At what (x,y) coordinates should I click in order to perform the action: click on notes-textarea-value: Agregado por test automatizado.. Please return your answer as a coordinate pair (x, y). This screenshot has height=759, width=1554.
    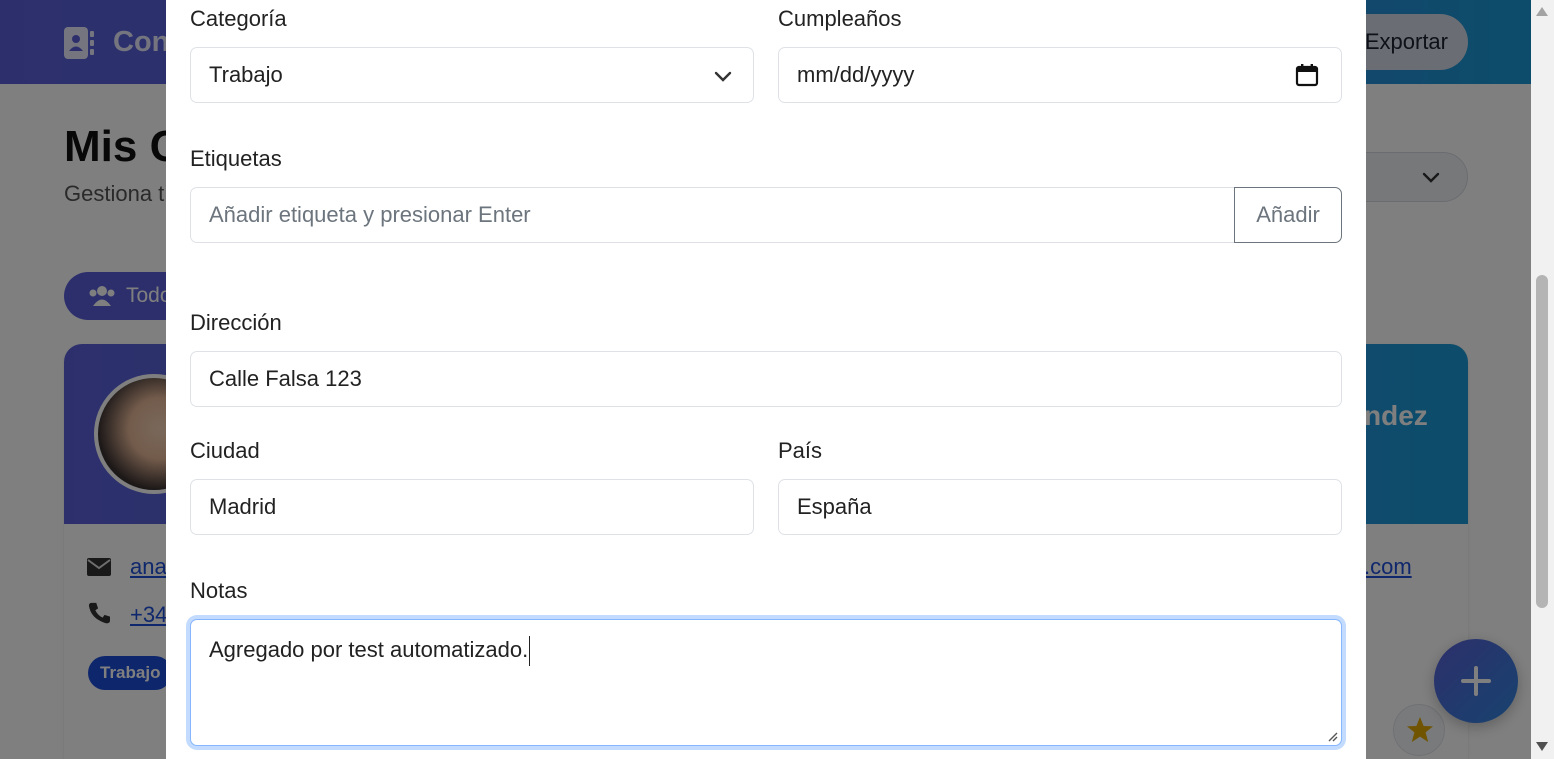
    Looking at the image, I should click on (369, 649).